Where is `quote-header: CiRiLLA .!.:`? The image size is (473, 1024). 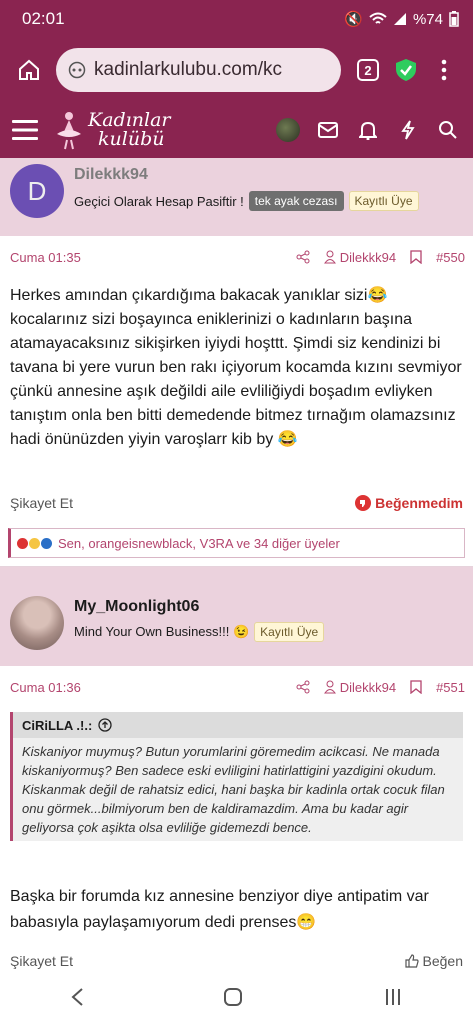 quote-header: CiRiLLA .!.: is located at coordinates (238, 725).